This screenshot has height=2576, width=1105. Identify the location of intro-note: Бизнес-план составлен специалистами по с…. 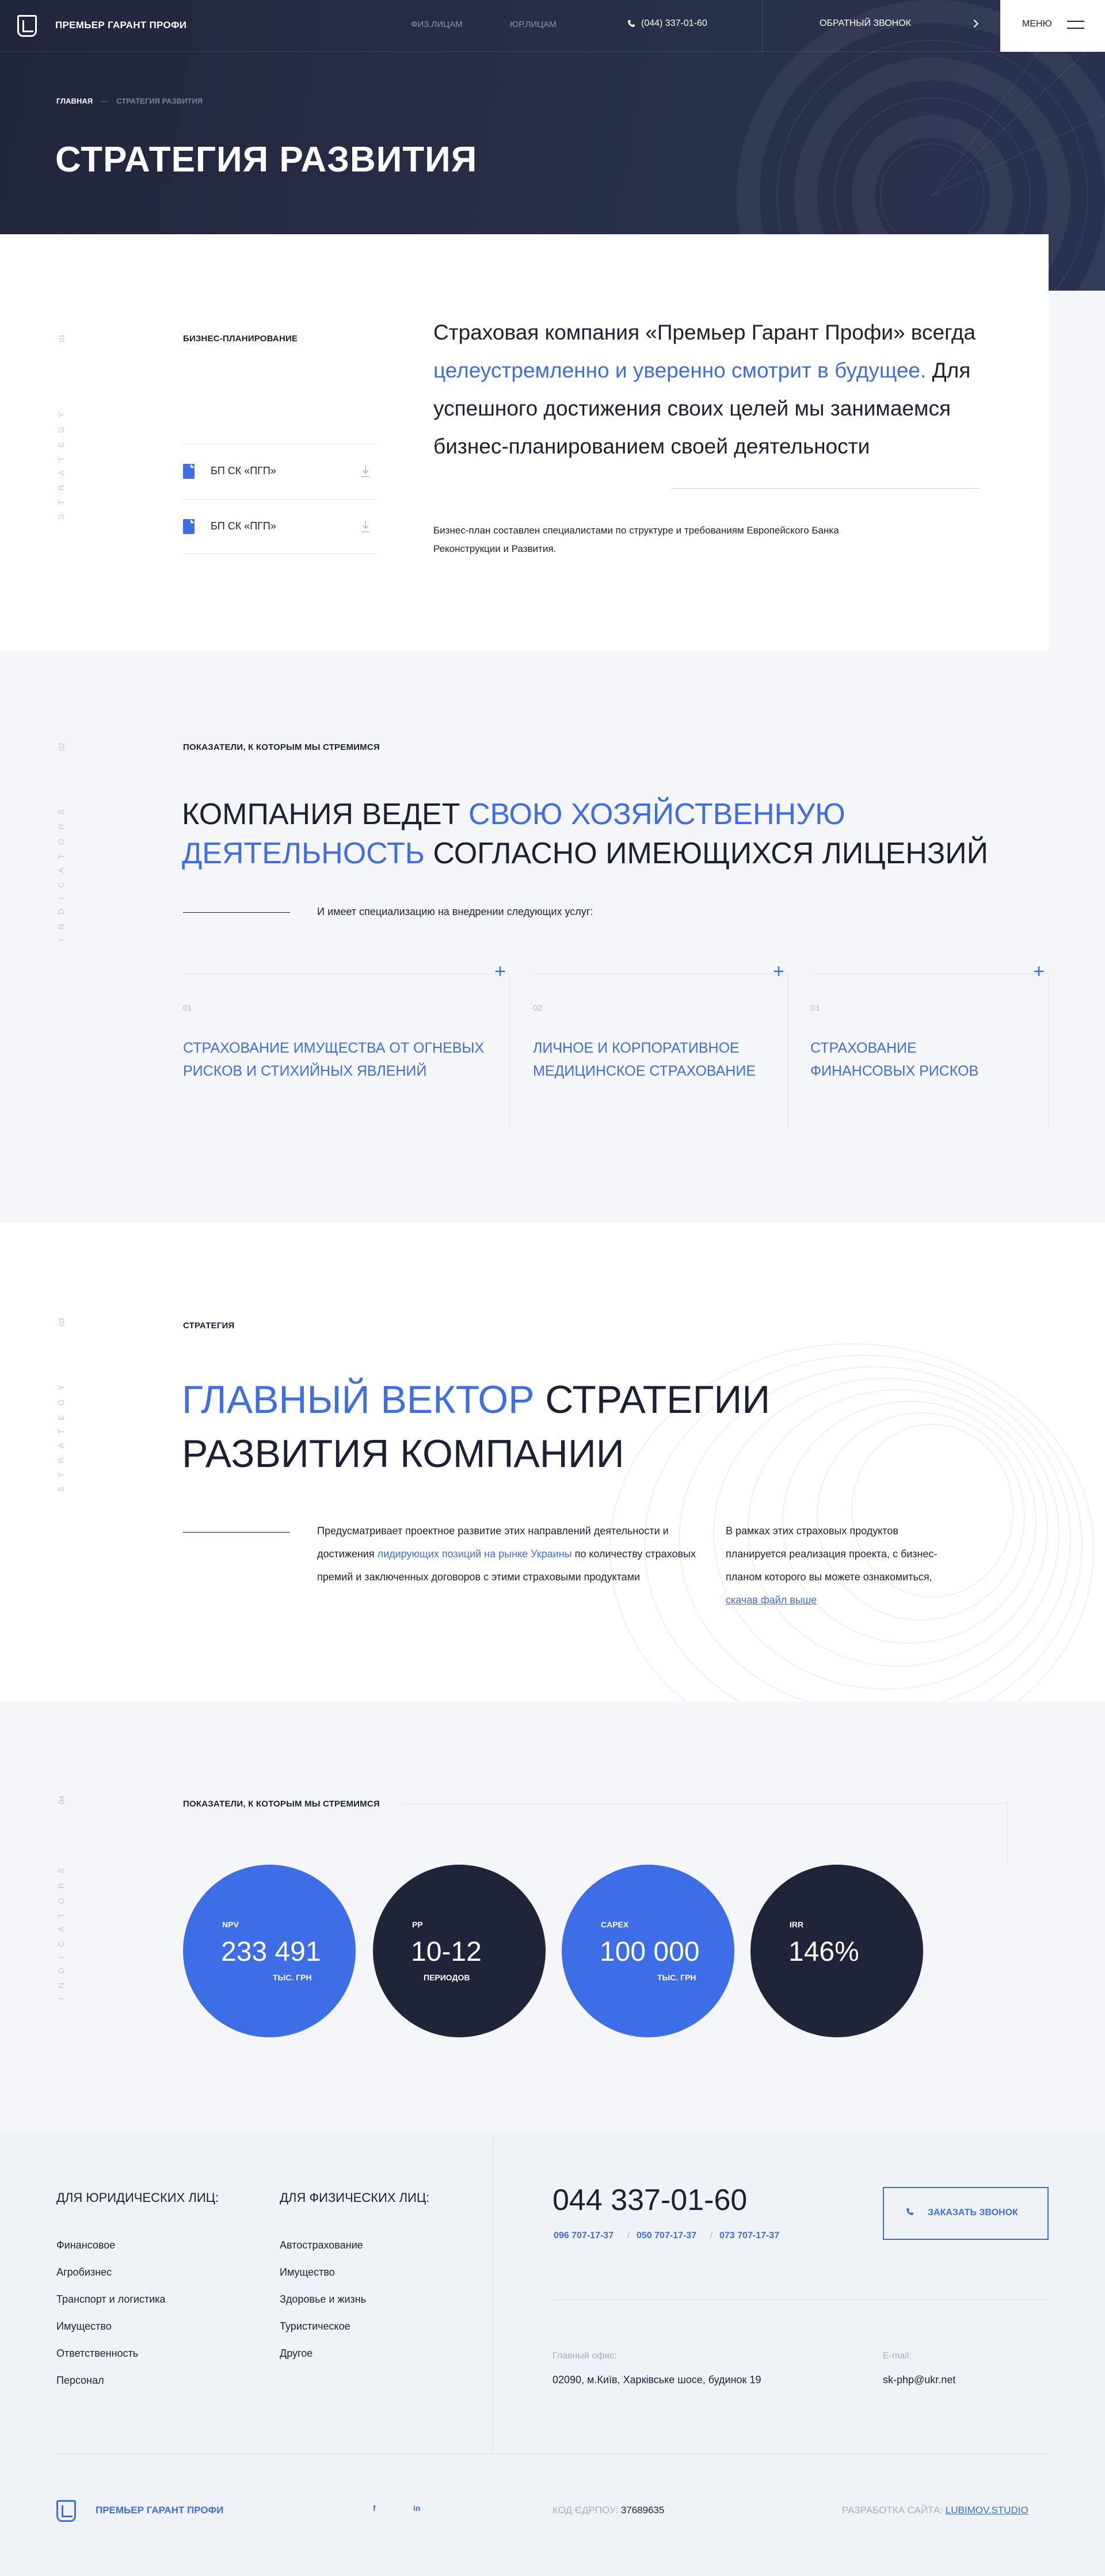
(636, 539).